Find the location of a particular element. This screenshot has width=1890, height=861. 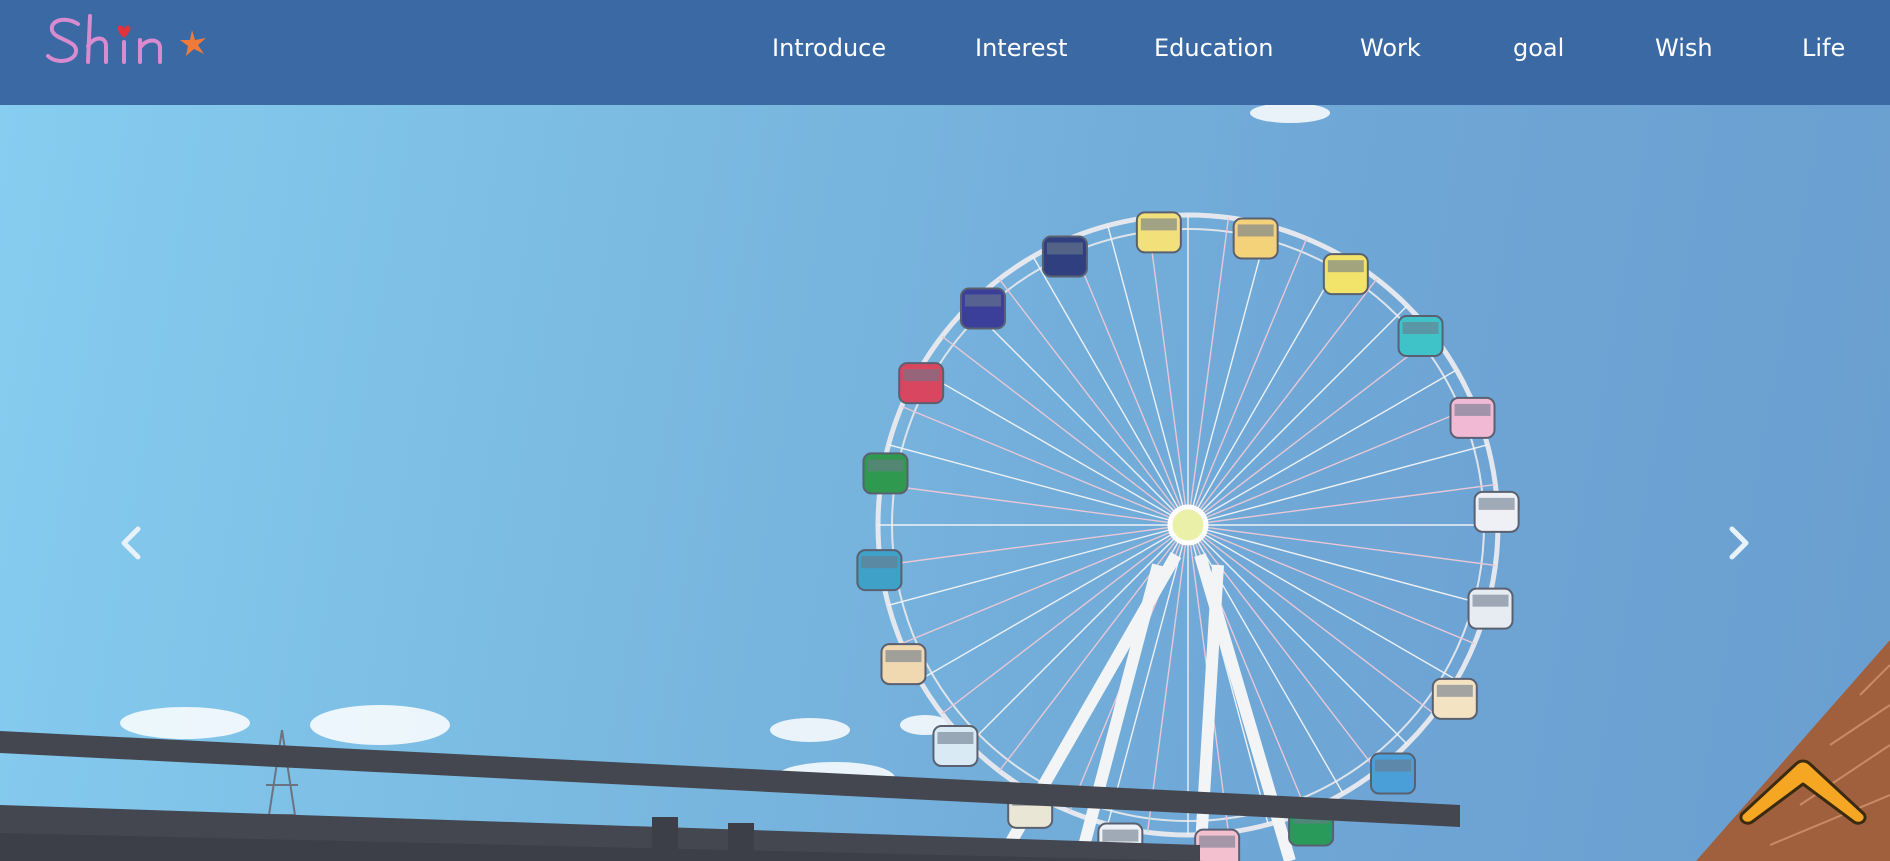

nav-item-education: Education is located at coordinates (1213, 48).